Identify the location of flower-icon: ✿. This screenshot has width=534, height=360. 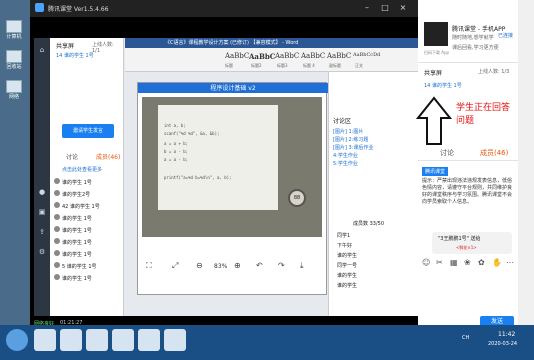
(481, 262).